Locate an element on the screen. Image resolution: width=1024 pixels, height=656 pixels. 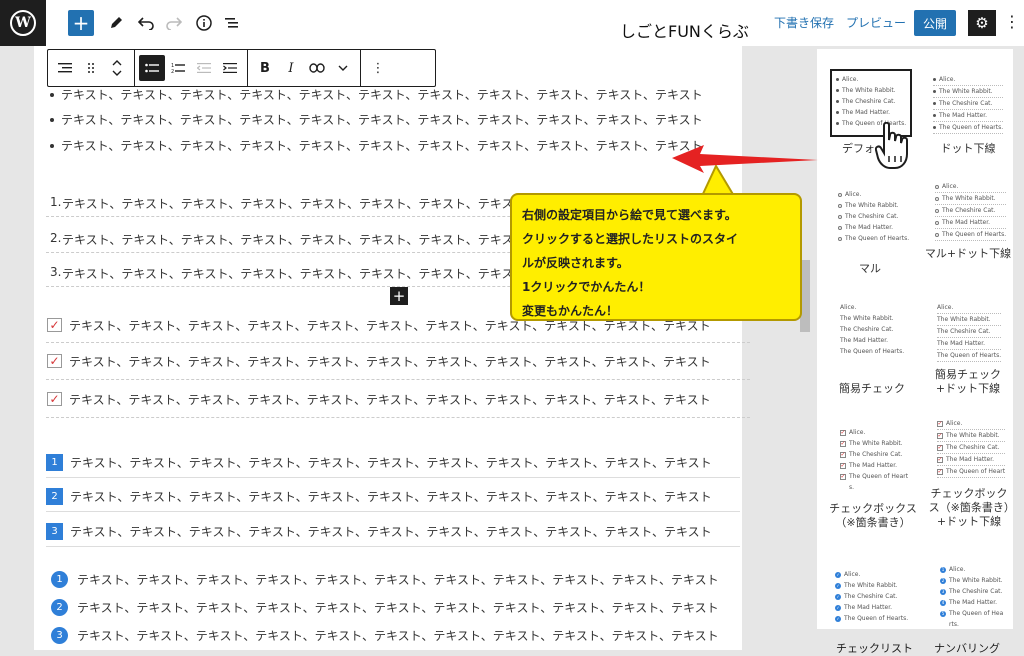
style-label: 簡易チェック+ドット下線 is located at coordinates (968, 381).